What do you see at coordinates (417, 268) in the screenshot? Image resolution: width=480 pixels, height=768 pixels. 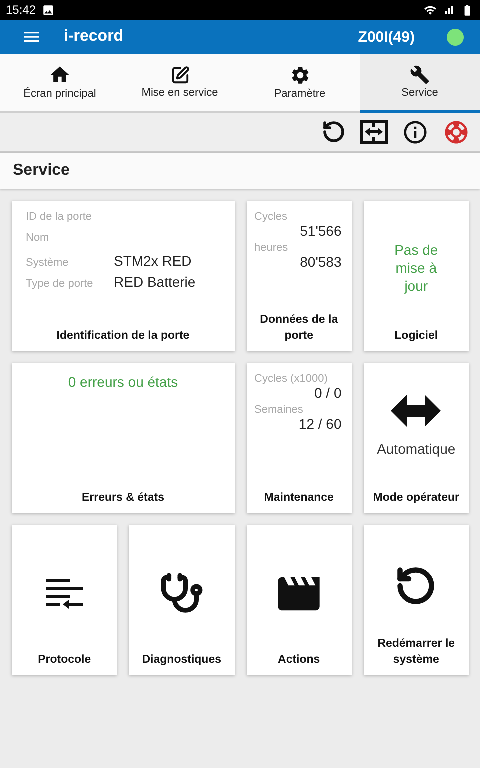 I see `status-message: Pas de mise à jour` at bounding box center [417, 268].